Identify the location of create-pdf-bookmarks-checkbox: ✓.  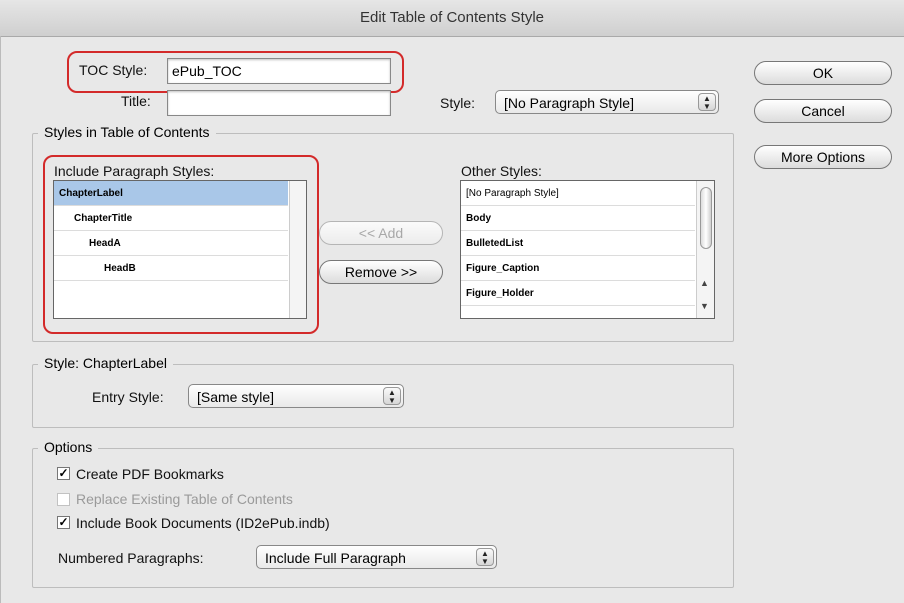
(63, 473).